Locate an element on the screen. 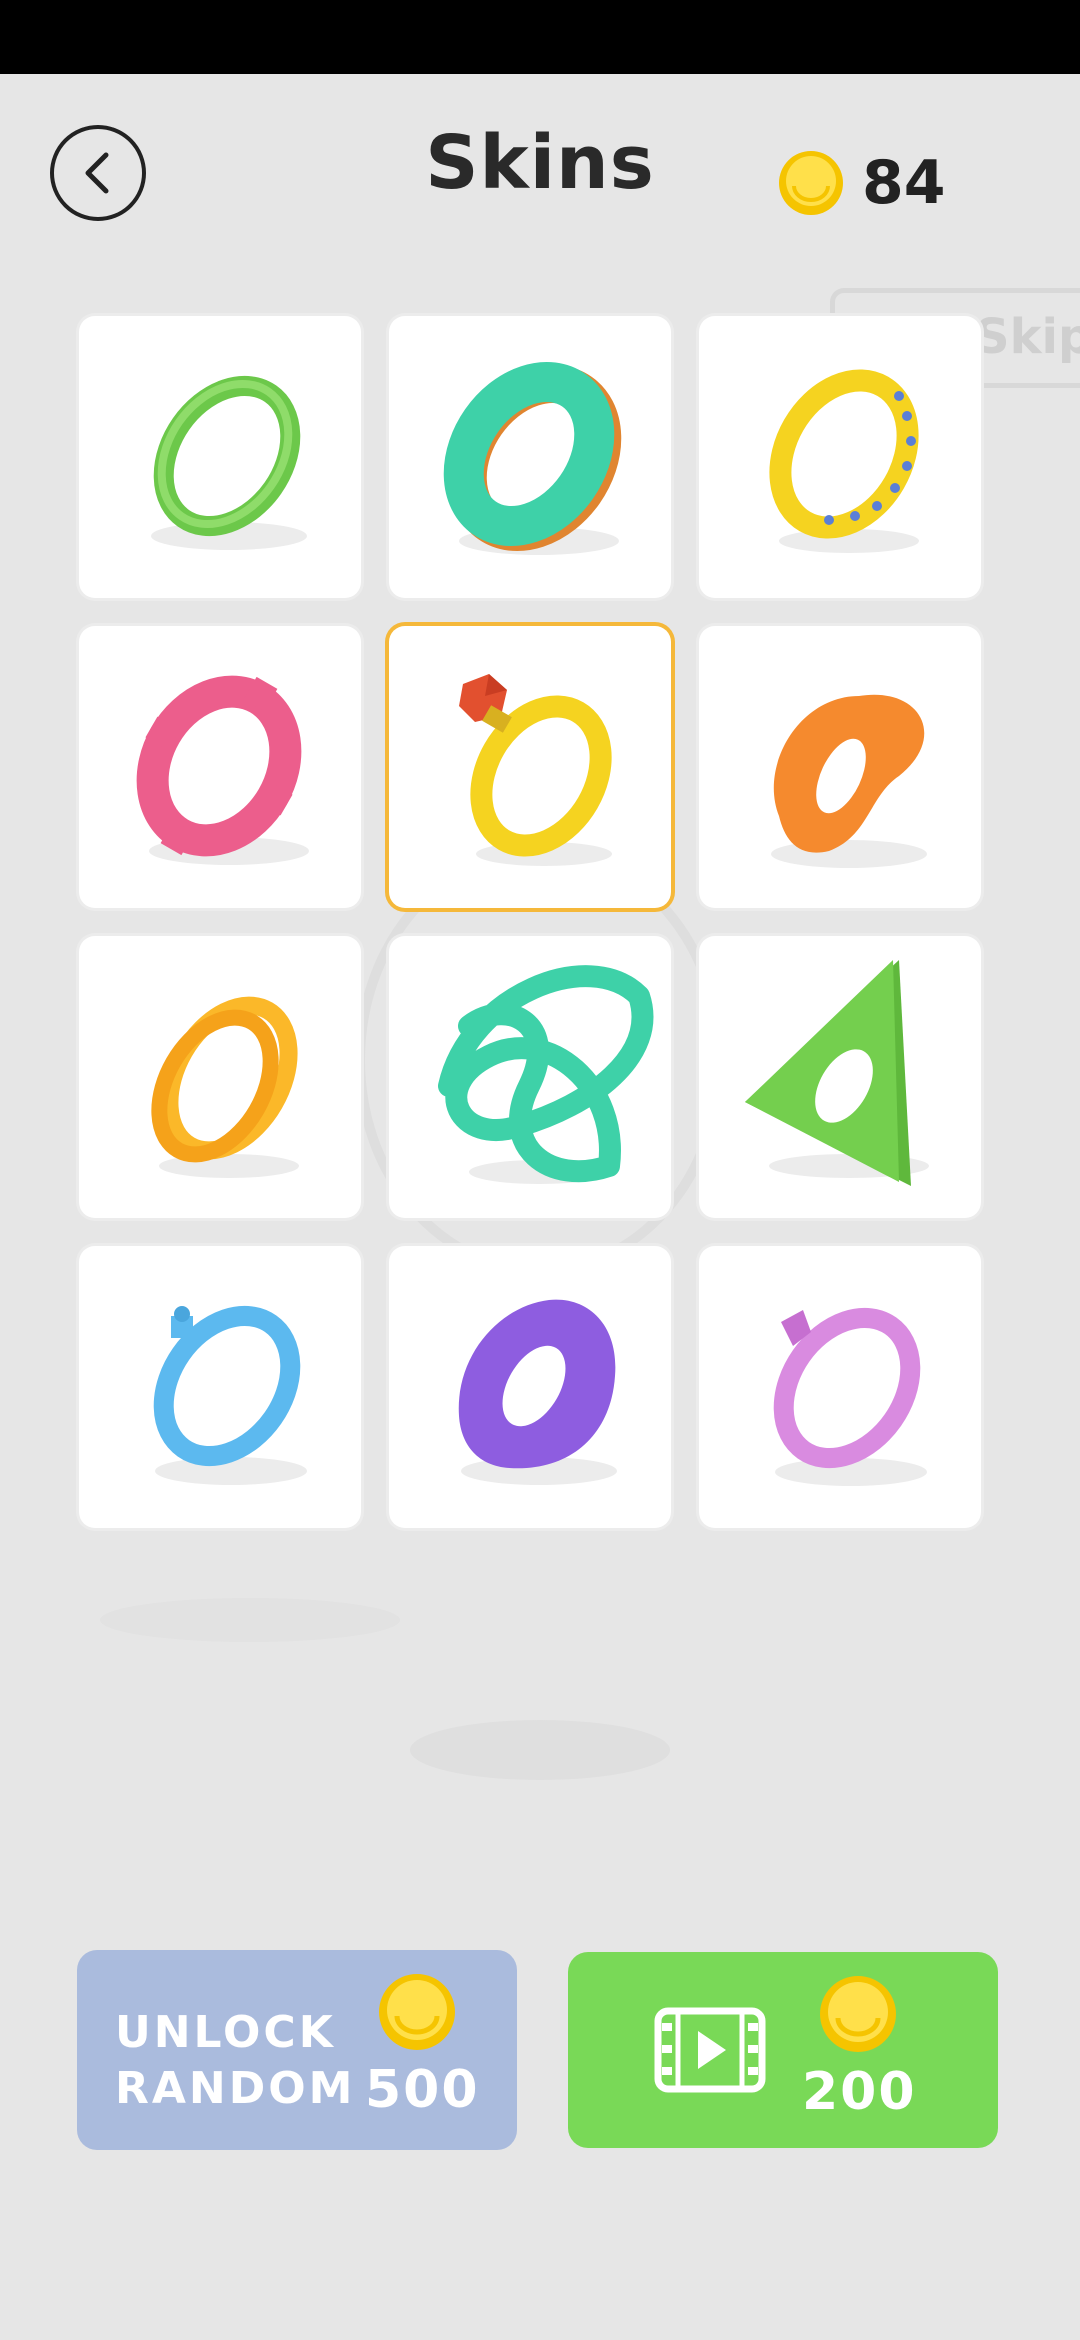 This screenshot has height=2340, width=1080. skin-cell-orange-blob is located at coordinates (840, 767).